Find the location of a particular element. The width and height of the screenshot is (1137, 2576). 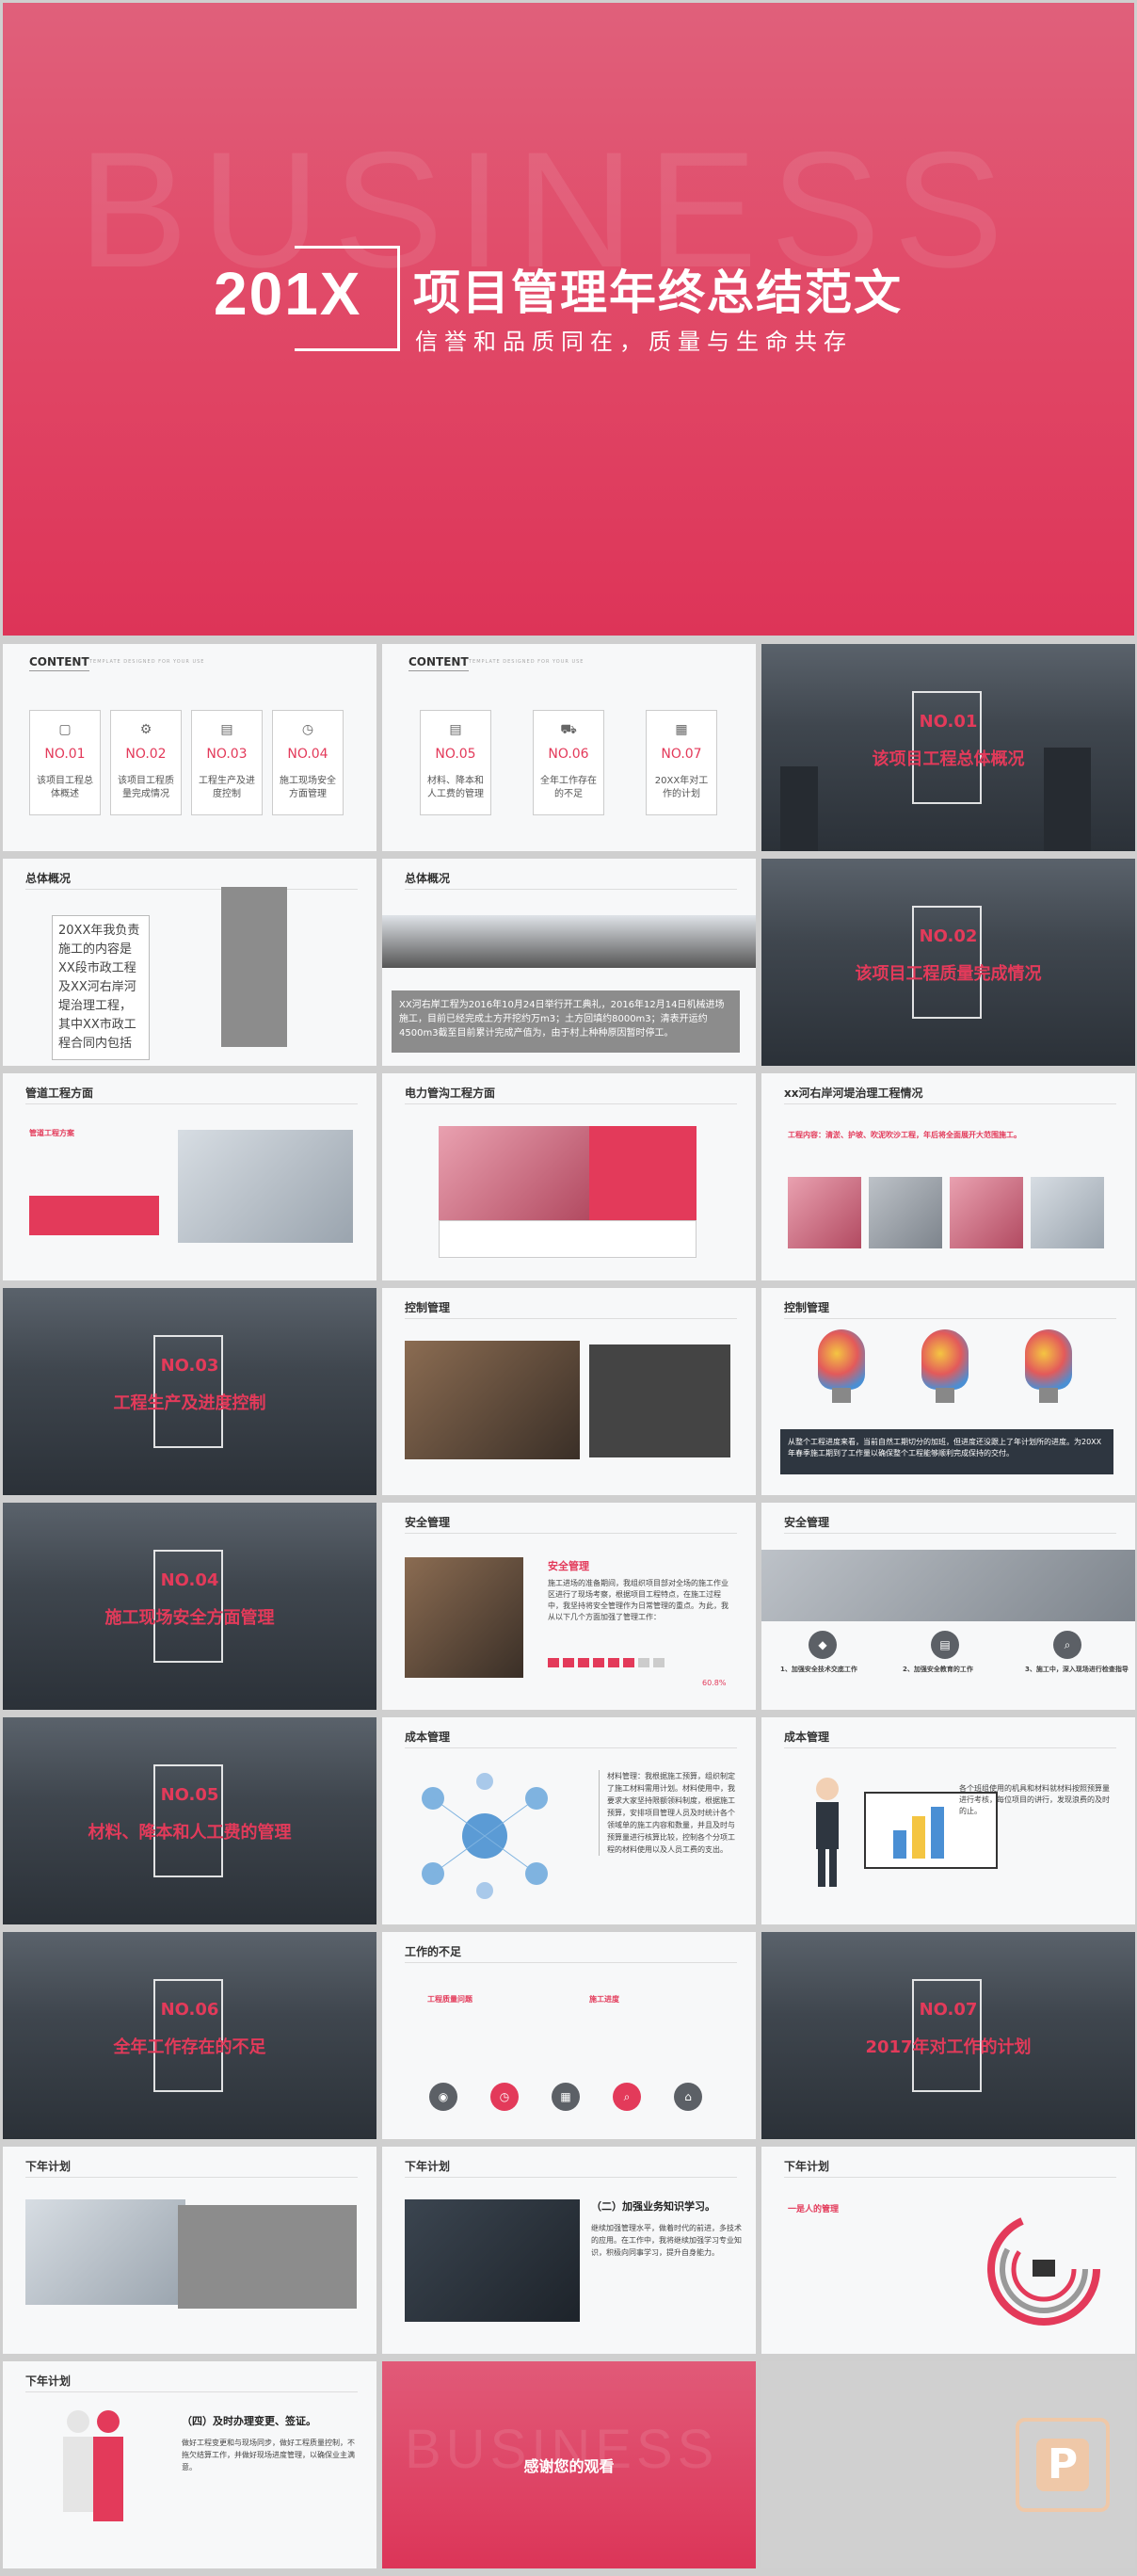

slide-control-1: 控制管理 is located at coordinates (569, 1391).